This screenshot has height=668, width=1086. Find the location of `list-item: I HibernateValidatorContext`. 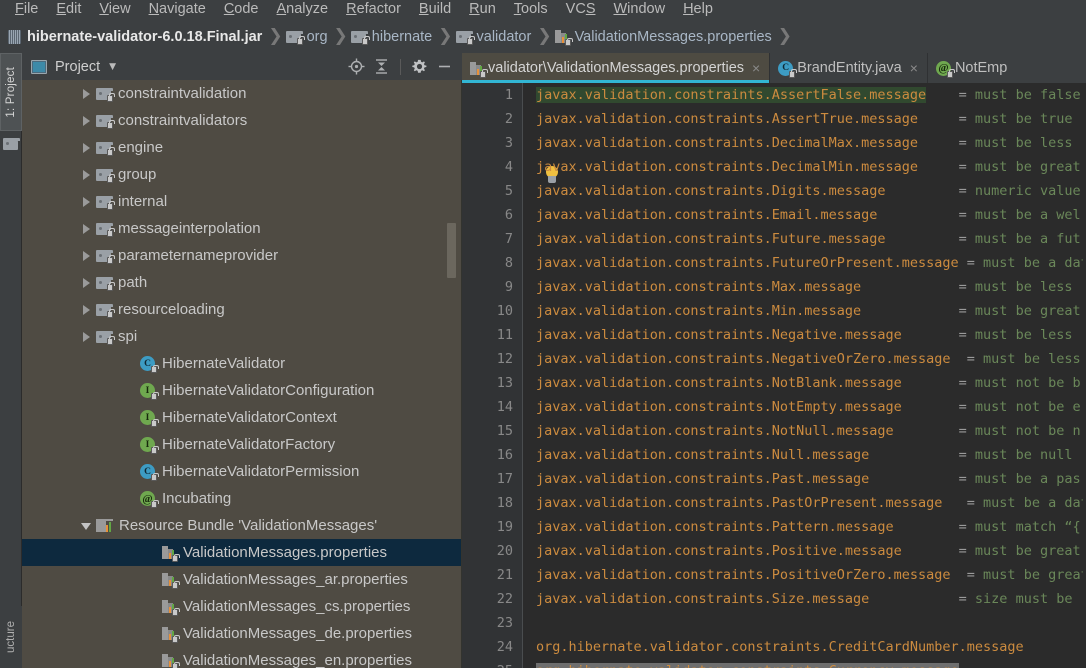

list-item: I HibernateValidatorContext is located at coordinates (242, 417).